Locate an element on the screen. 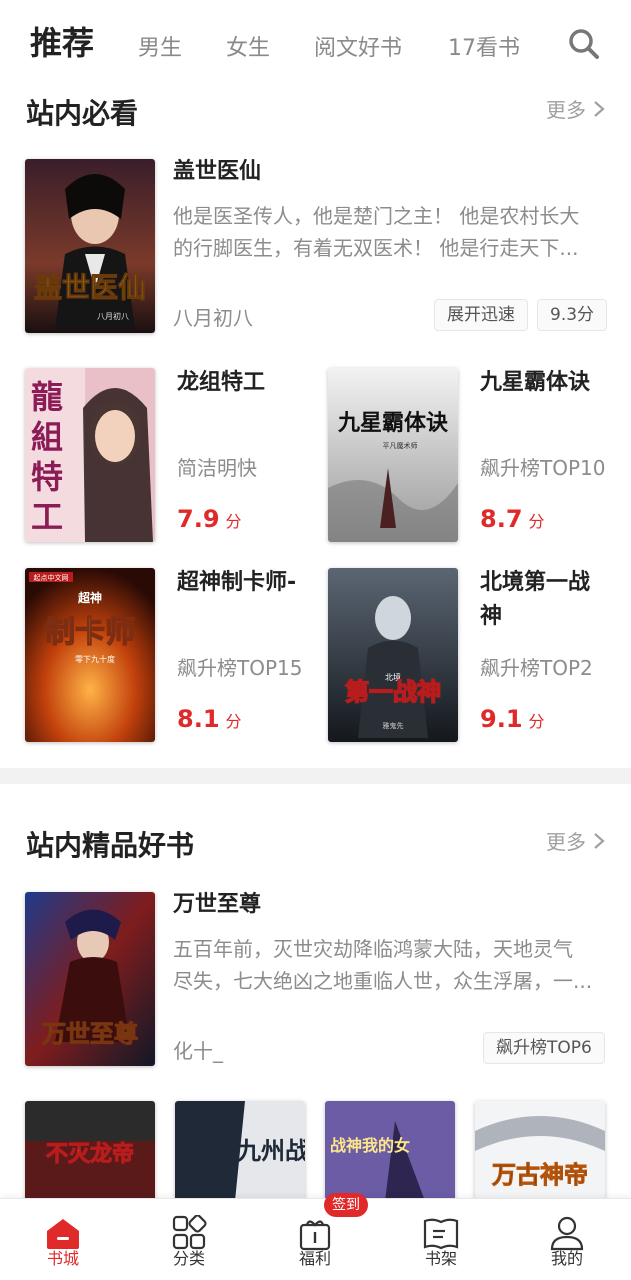 The image size is (631, 1280). book-cover-wanshi-zhizun: 万世至尊 is located at coordinates (90, 979).